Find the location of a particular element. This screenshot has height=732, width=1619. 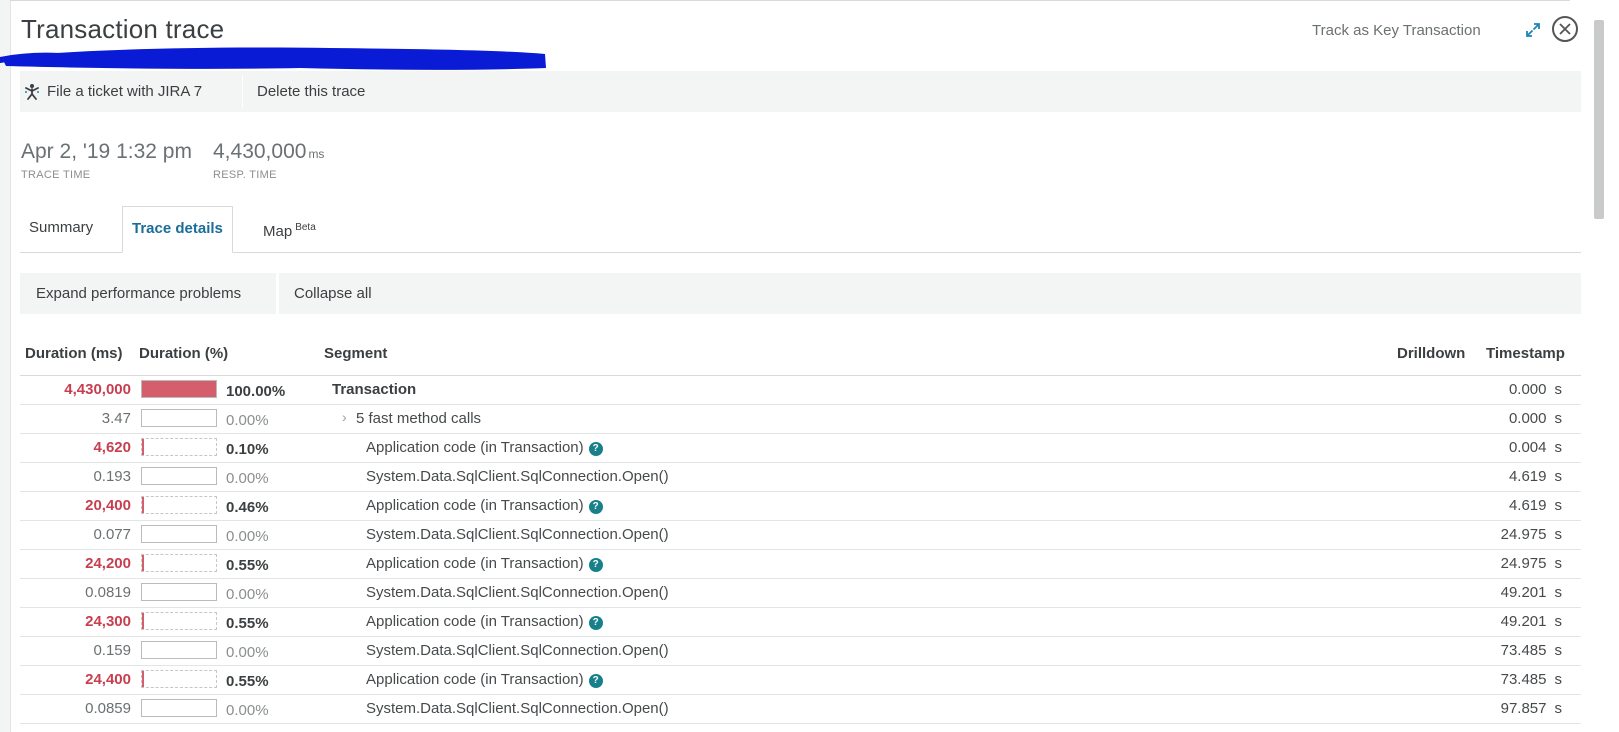

delete-trace-button: Delete this trace is located at coordinates (311, 91).